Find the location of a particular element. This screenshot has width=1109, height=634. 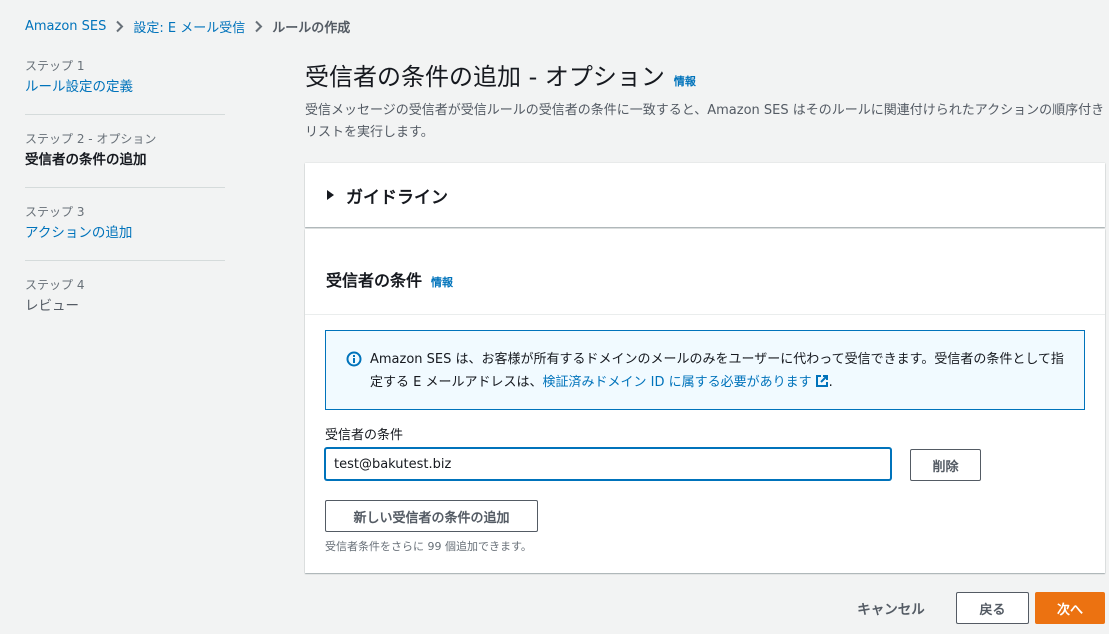

remove-button: 削除 is located at coordinates (945, 465).